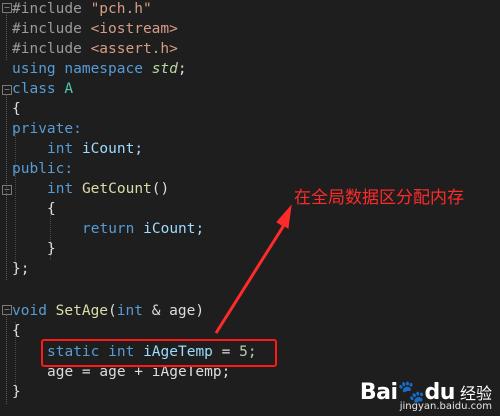 This screenshot has width=500, height=416. I want to click on arrow-icon, so click(253, 269).